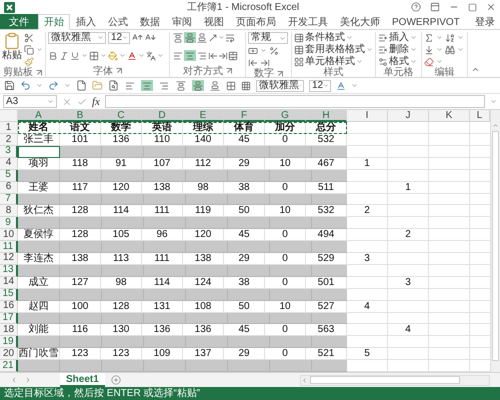 The width and height of the screenshot is (500, 400). What do you see at coordinates (121, 116) in the screenshot?
I see `column-header: C` at bounding box center [121, 116].